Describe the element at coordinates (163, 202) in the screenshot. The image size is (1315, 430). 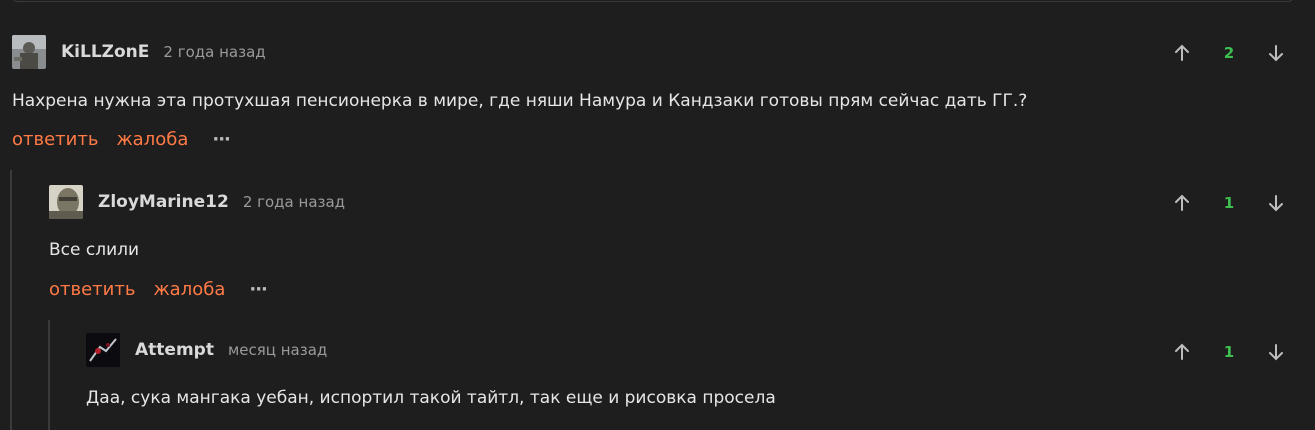
I see `username: ZloyMarine12` at that location.